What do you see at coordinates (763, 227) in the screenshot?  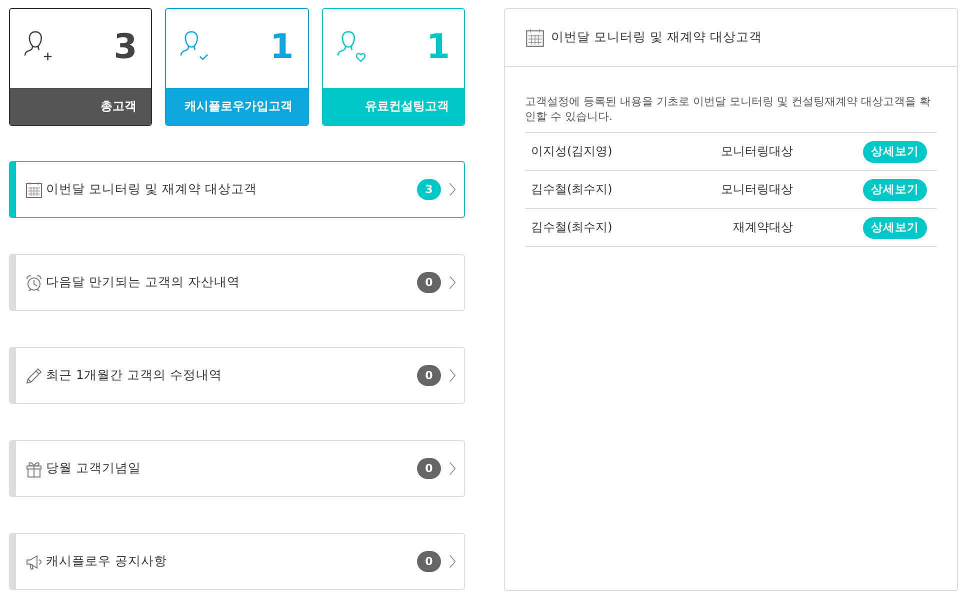 I see `target-type: 재계약대상` at bounding box center [763, 227].